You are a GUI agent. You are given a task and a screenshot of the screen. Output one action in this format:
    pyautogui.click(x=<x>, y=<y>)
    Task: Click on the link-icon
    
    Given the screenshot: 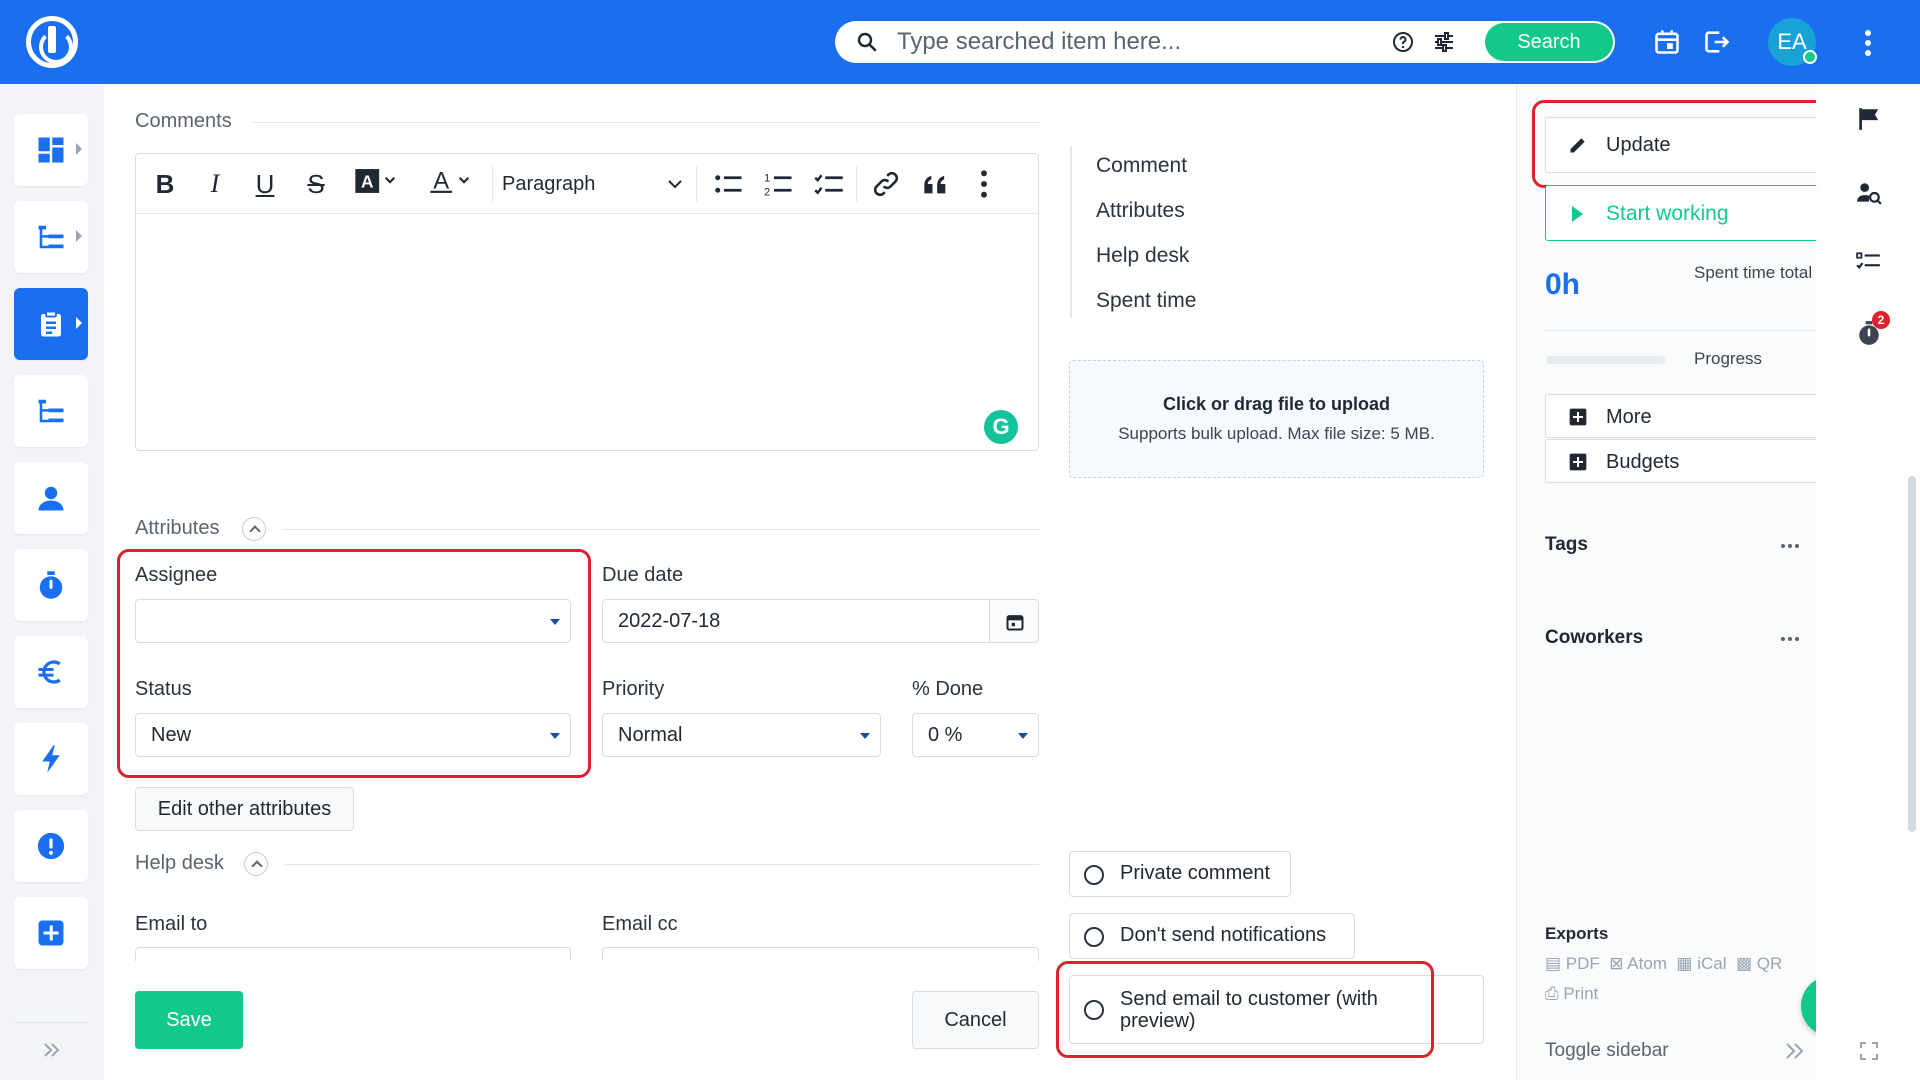 What is the action you would take?
    pyautogui.click(x=886, y=184)
    